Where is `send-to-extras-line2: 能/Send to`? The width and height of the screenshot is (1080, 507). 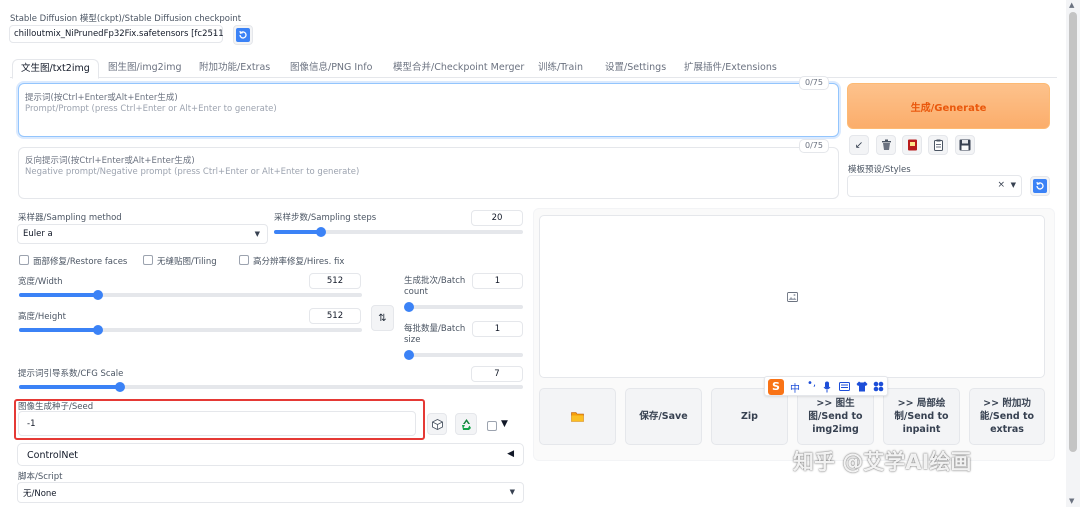 send-to-extras-line2: 能/Send to is located at coordinates (1007, 416).